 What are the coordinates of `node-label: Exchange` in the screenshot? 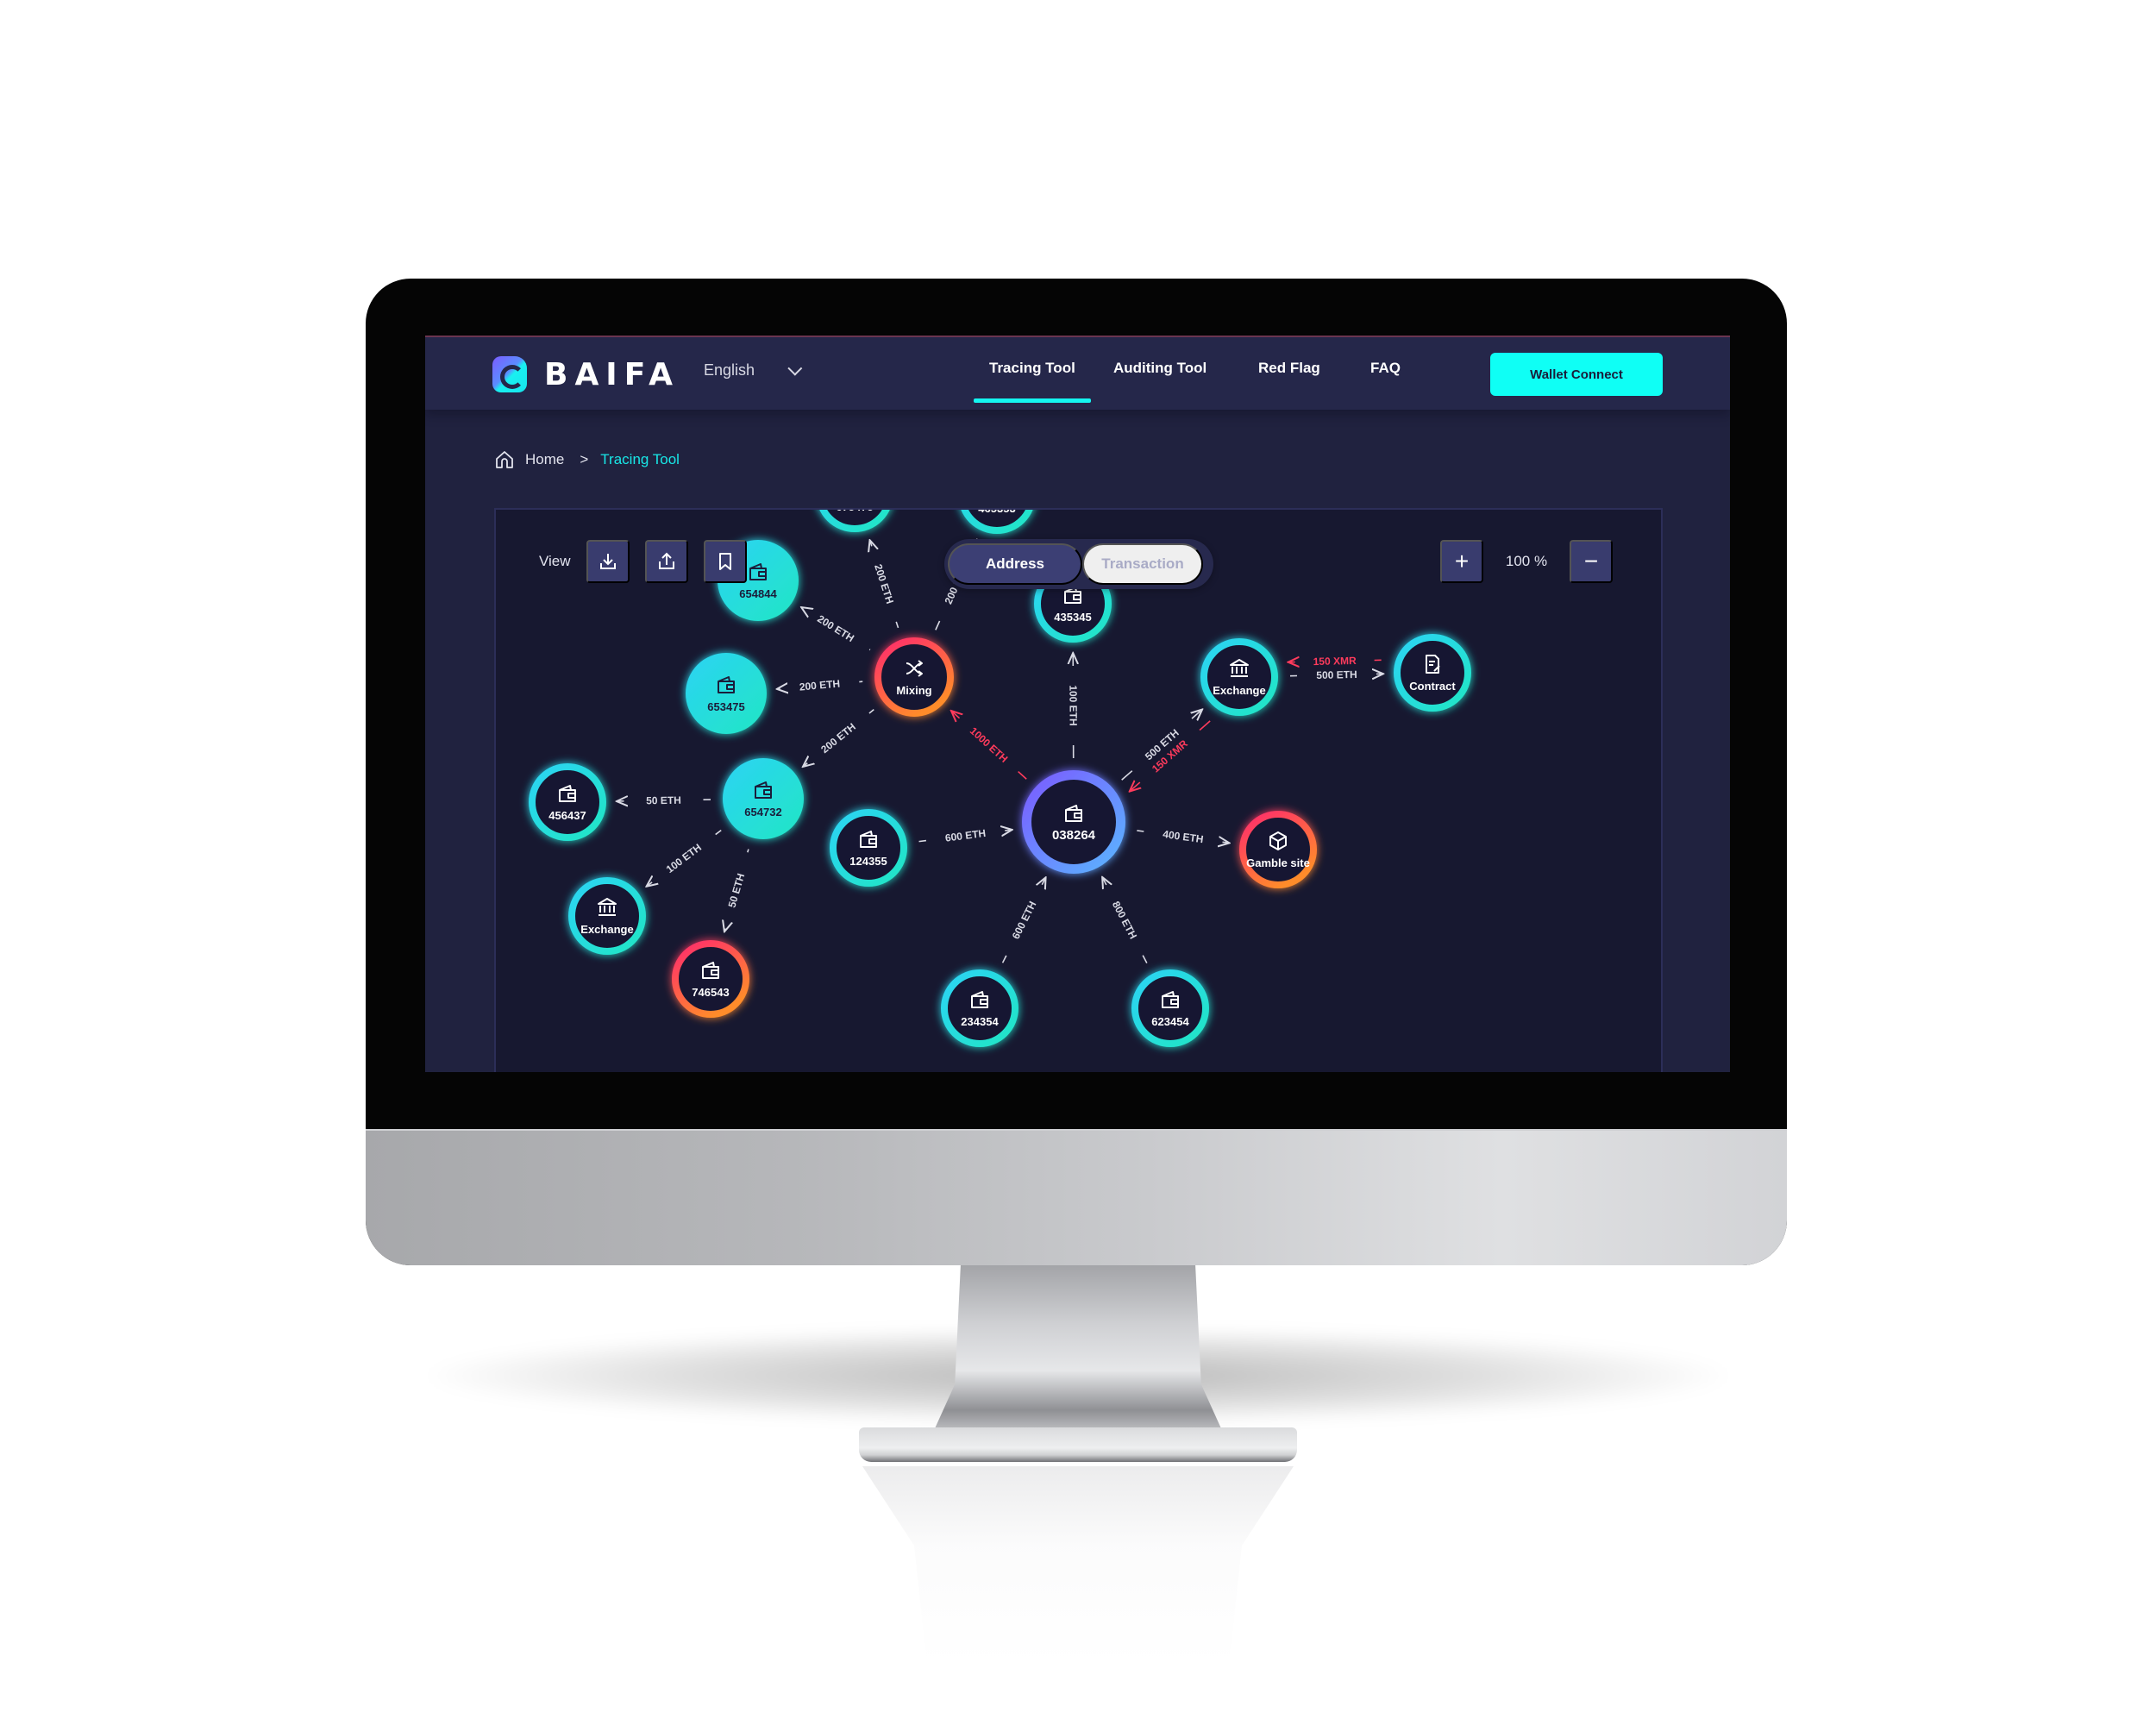 It's located at (606, 930).